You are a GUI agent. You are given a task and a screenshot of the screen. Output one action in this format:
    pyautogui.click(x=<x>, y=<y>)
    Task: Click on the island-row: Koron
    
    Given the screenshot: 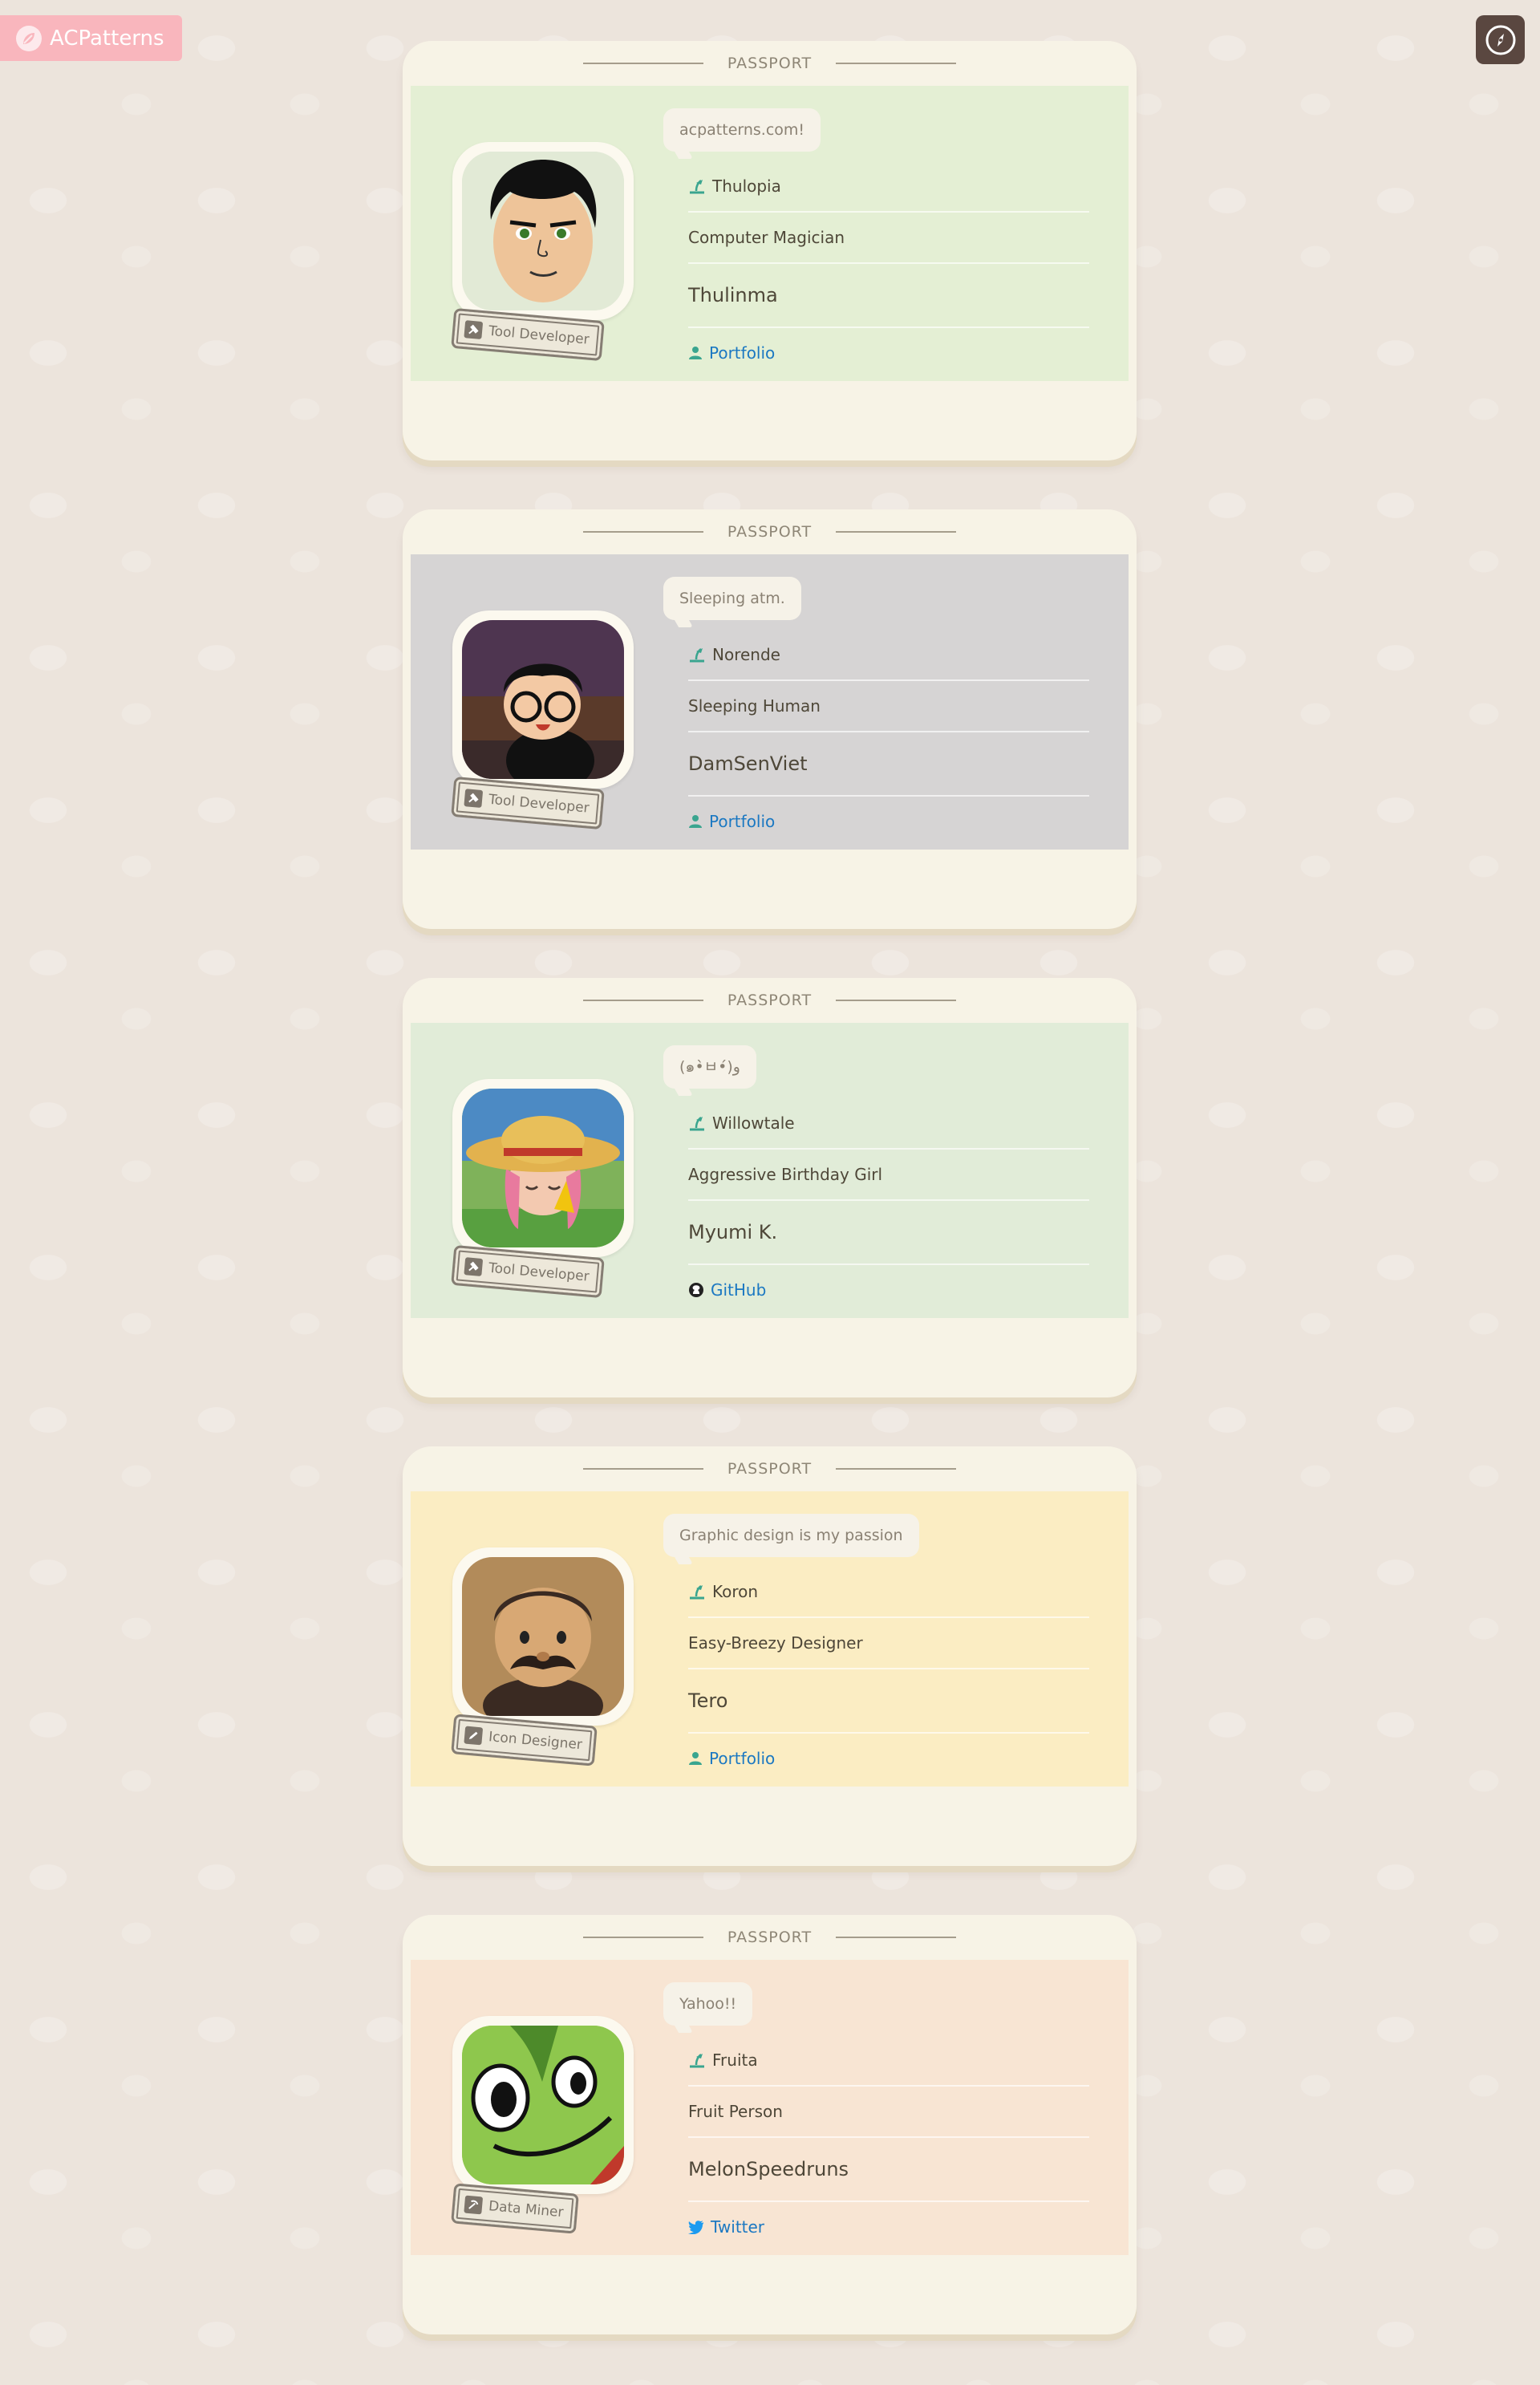 What is the action you would take?
    pyautogui.click(x=888, y=1592)
    